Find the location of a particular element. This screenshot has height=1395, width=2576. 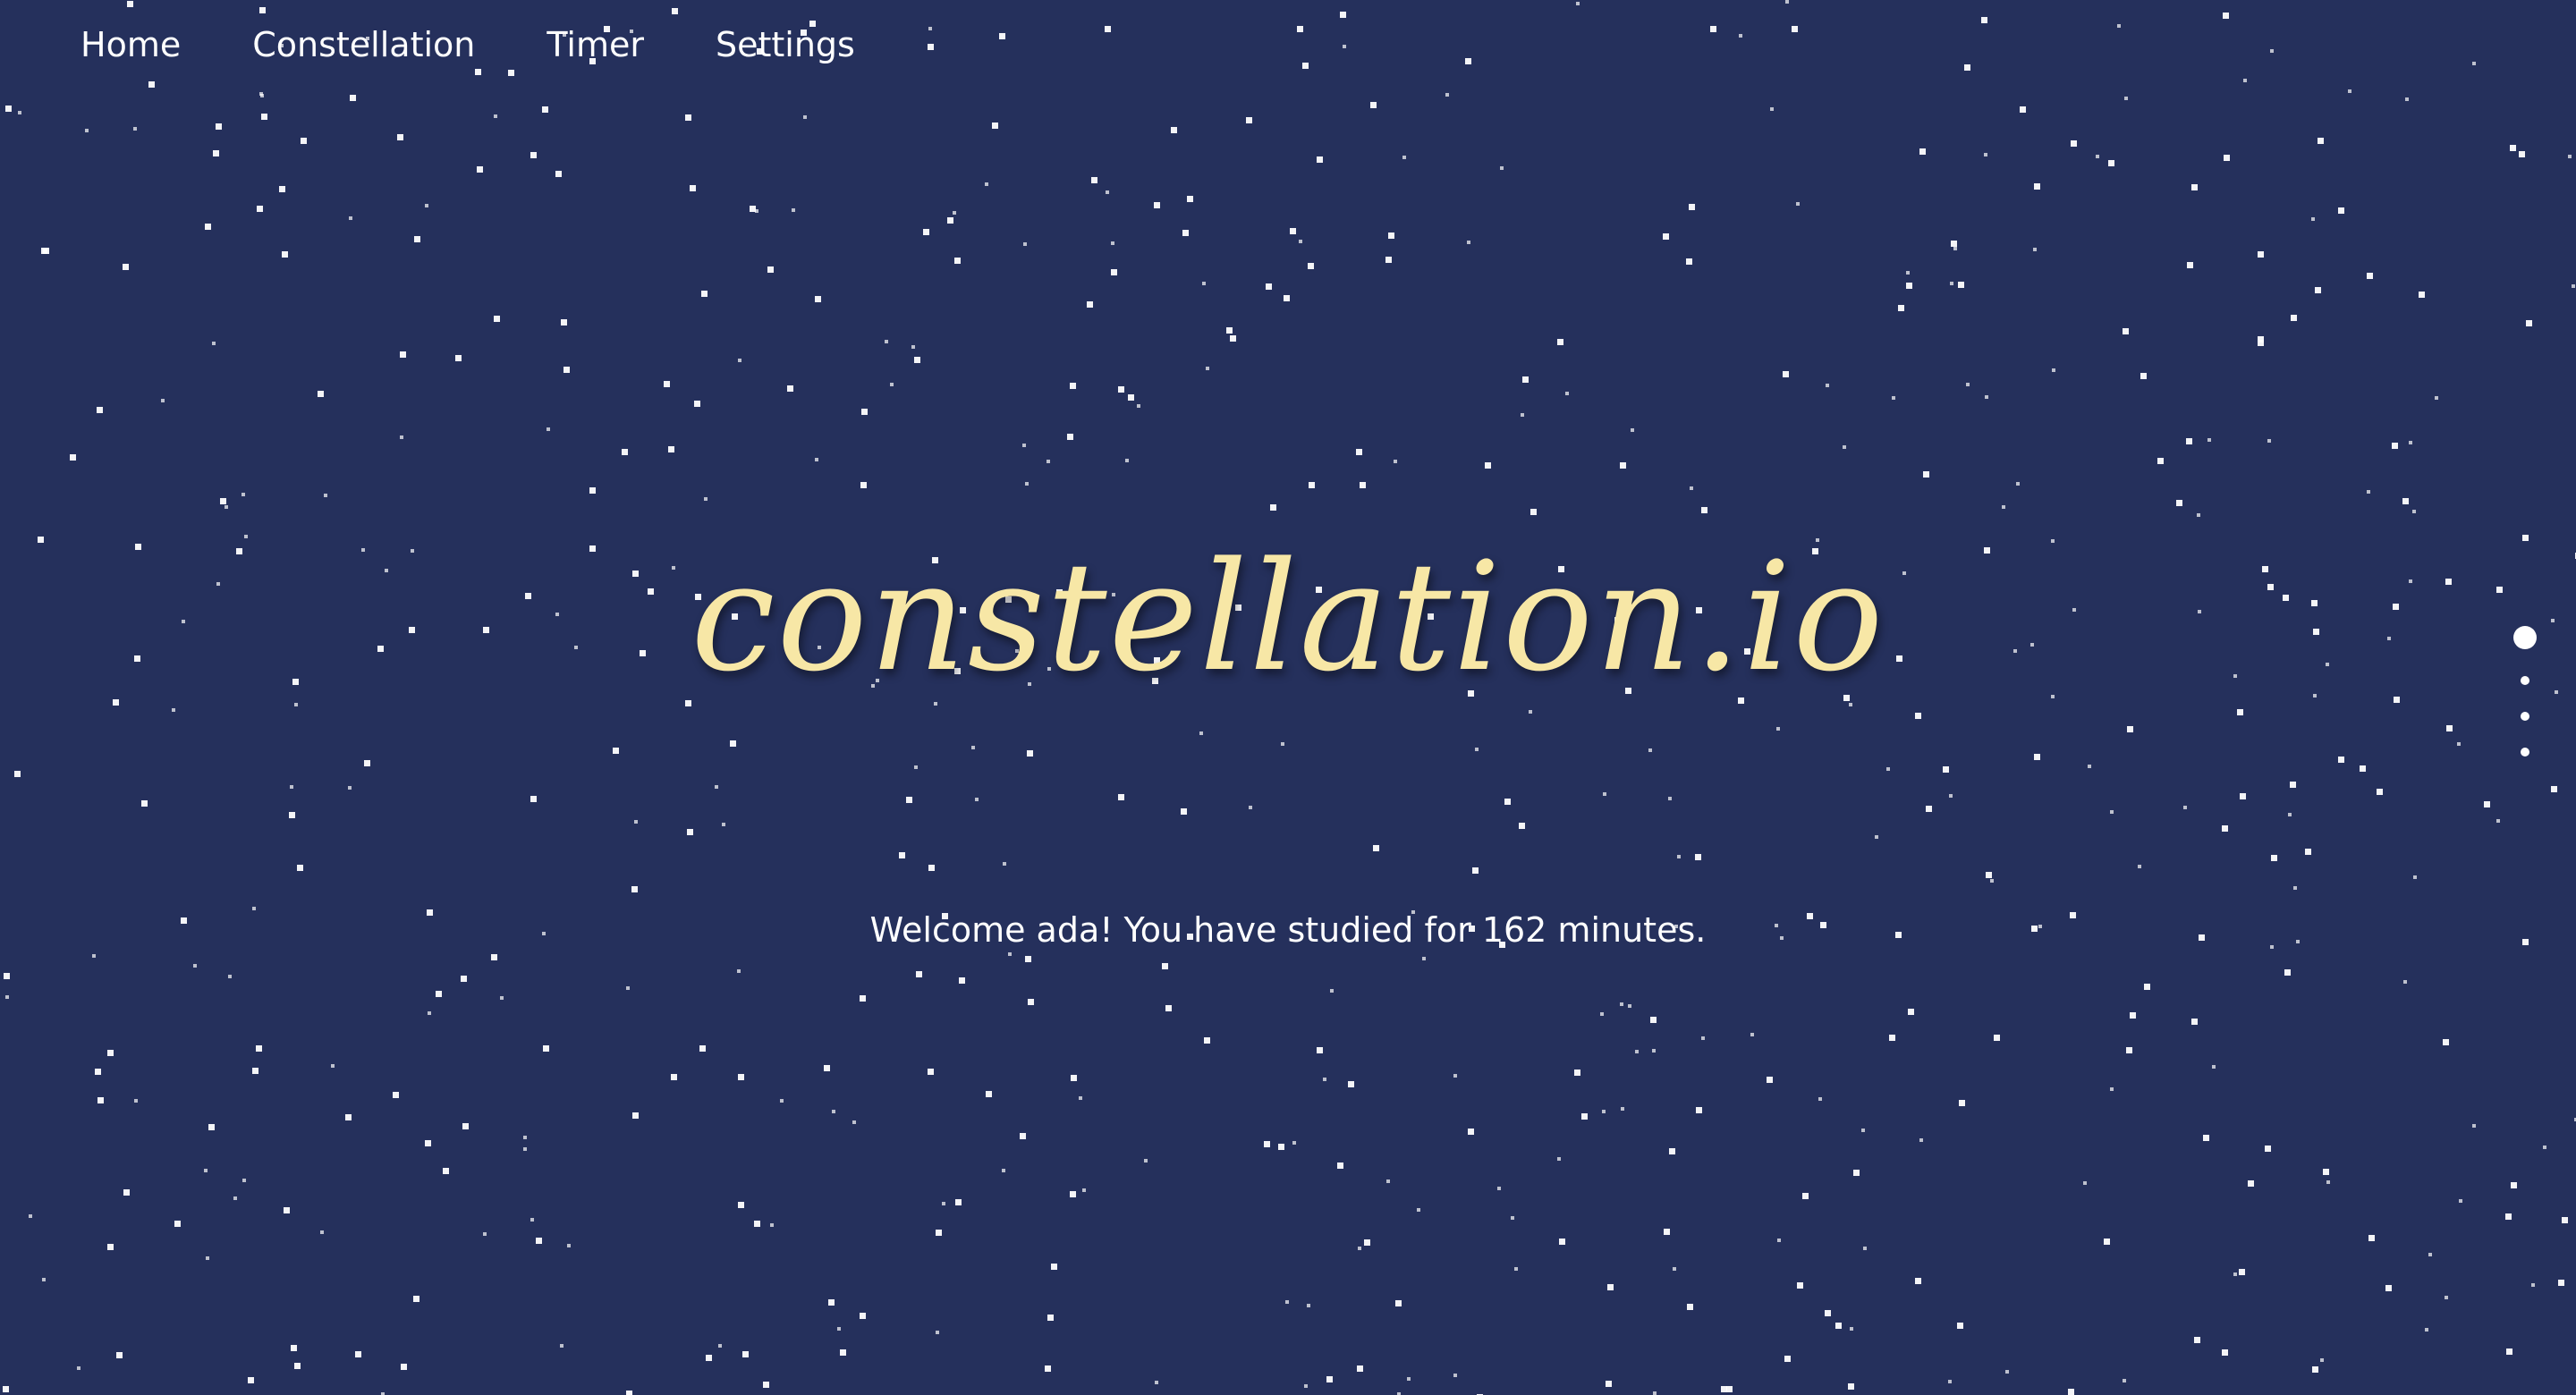

nav-settings-link: Settings is located at coordinates (785, 45).